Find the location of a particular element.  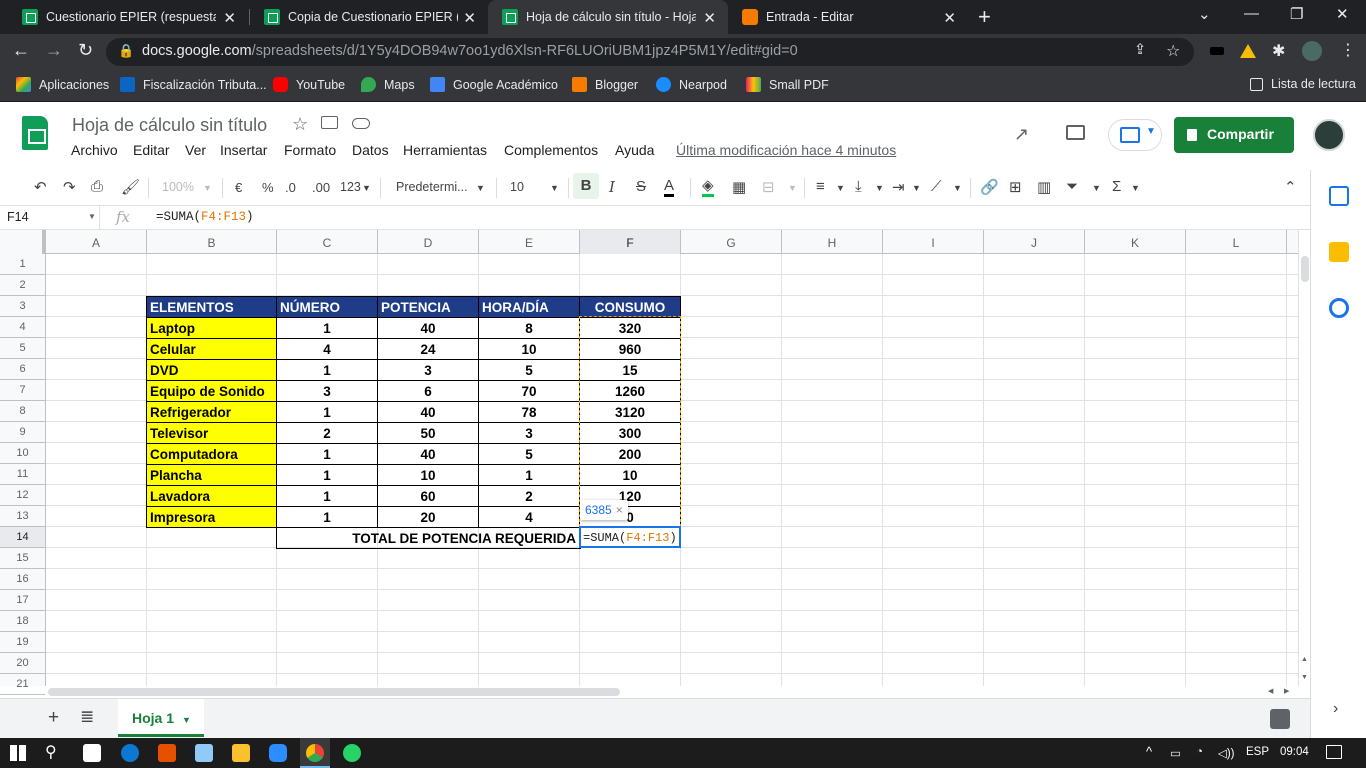

percent-format-button: % is located at coordinates (268, 187).